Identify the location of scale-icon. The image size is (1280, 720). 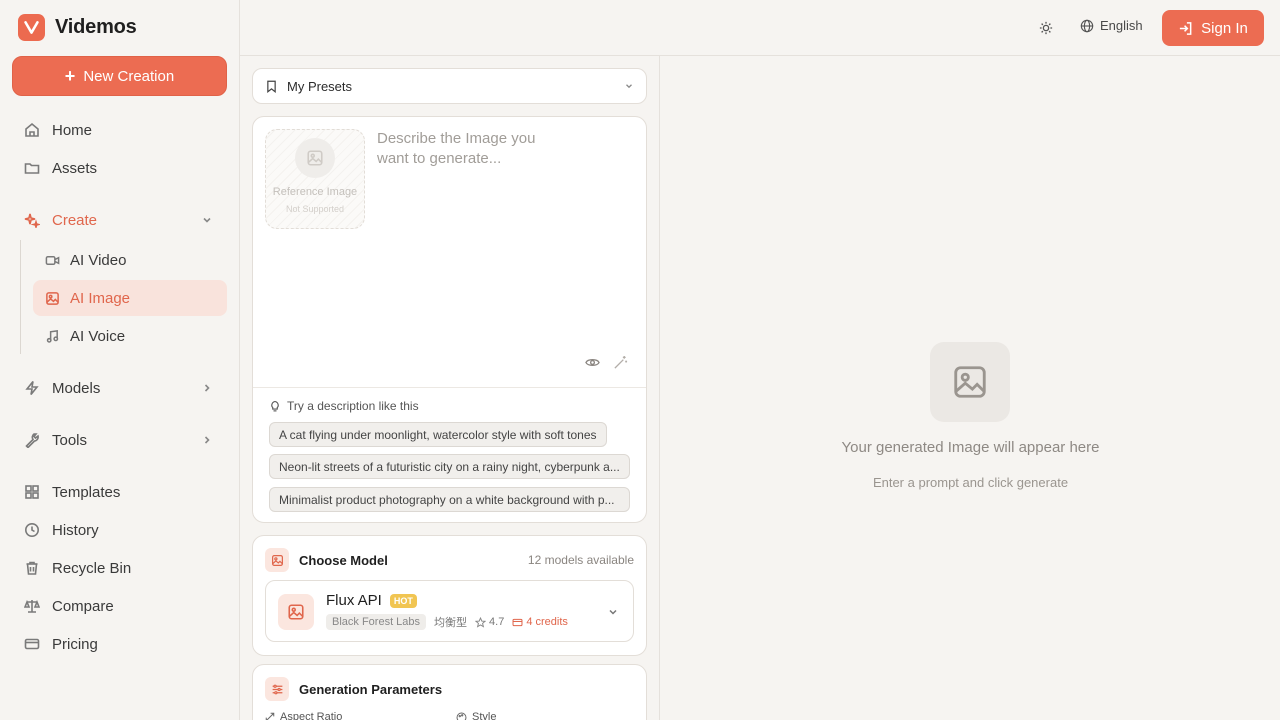
(32, 606).